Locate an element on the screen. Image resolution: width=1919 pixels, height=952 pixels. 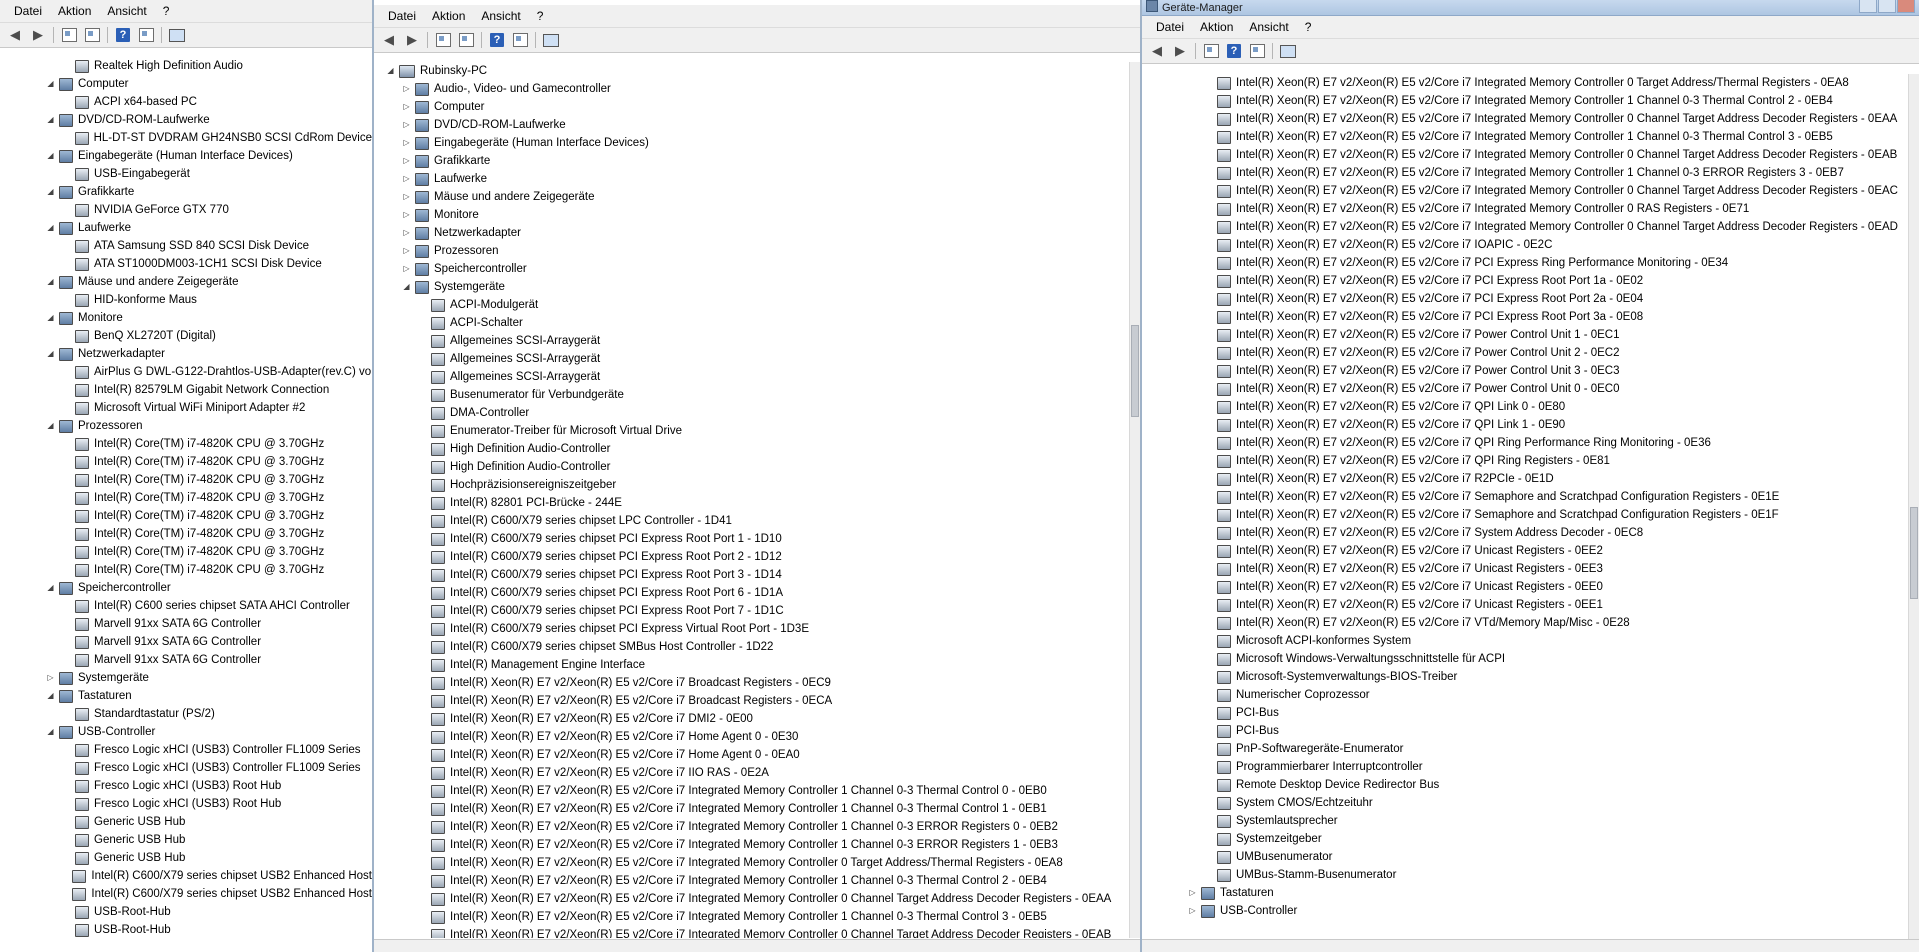
category-node: ◢ DVD/CD-ROM-Laufwerke is located at coordinates (186, 120).